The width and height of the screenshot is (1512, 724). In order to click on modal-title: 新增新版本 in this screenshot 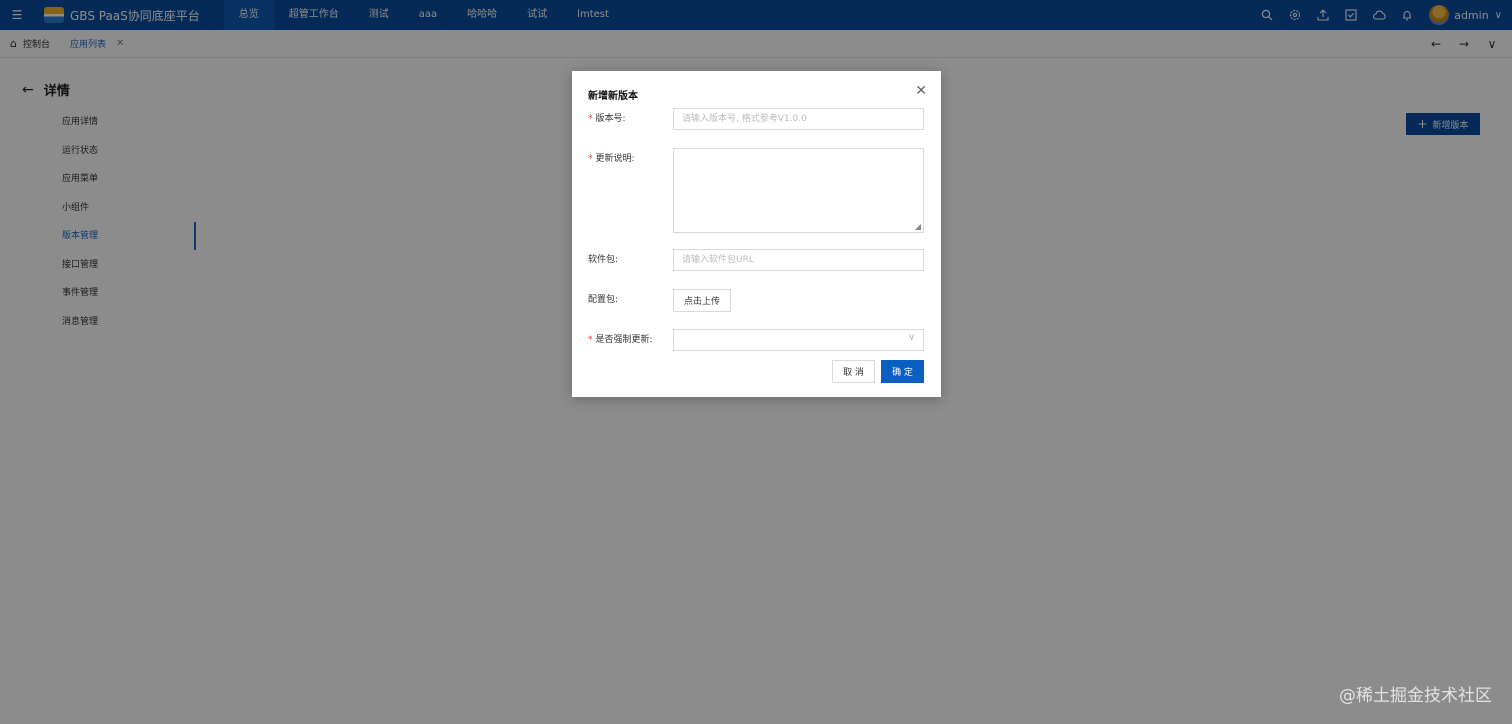, I will do `click(613, 96)`.